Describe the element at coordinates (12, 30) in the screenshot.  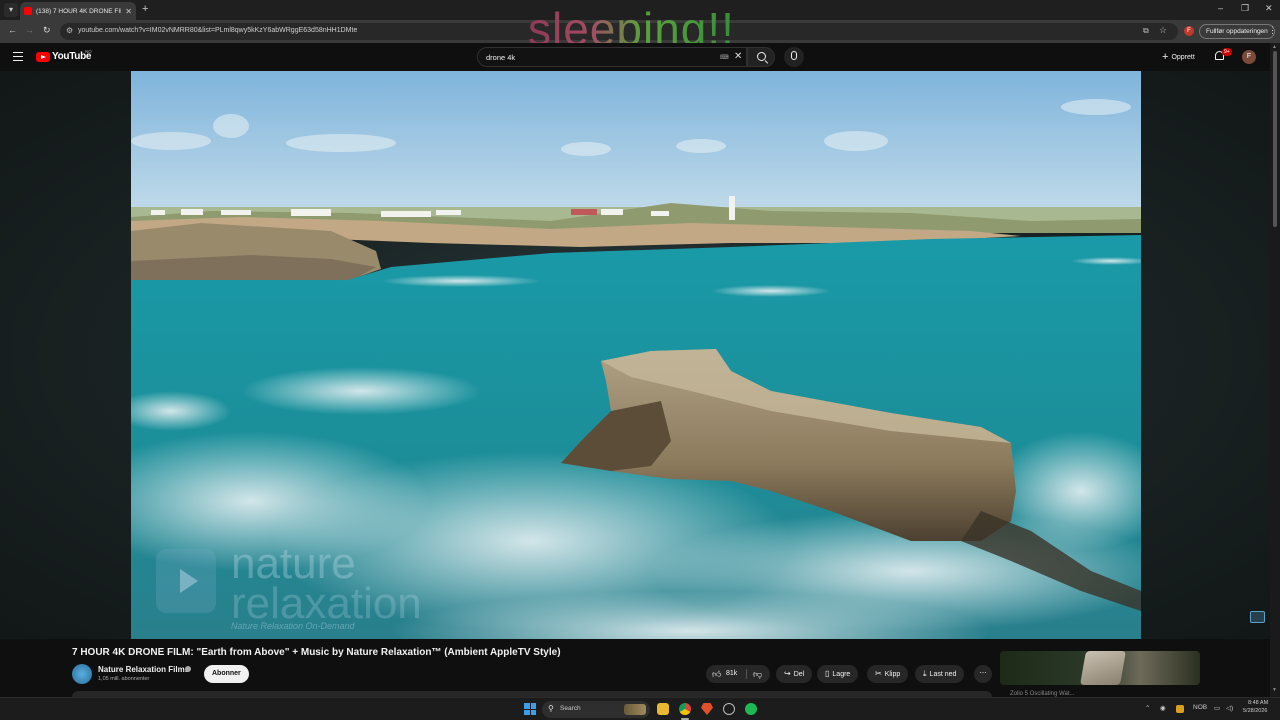
I see `back-arrow-icon: ←` at that location.